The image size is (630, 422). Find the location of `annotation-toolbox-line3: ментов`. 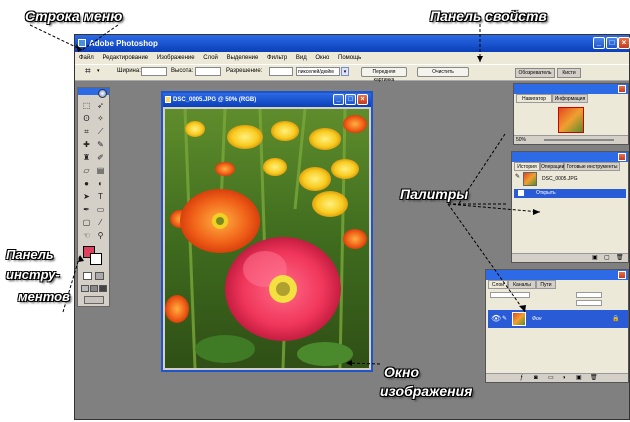

annotation-toolbox-line3: ментов is located at coordinates (44, 296).